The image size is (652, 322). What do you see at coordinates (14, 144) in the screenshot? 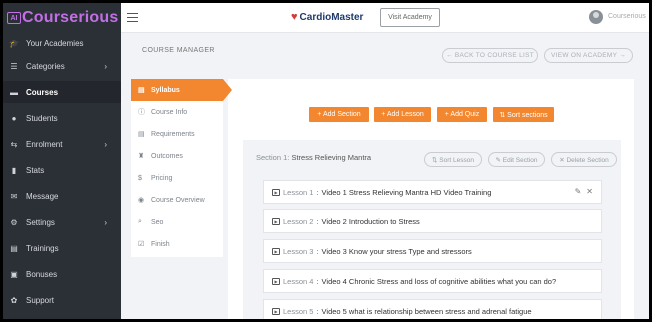
I see `enrol-icon: ⇆` at bounding box center [14, 144].